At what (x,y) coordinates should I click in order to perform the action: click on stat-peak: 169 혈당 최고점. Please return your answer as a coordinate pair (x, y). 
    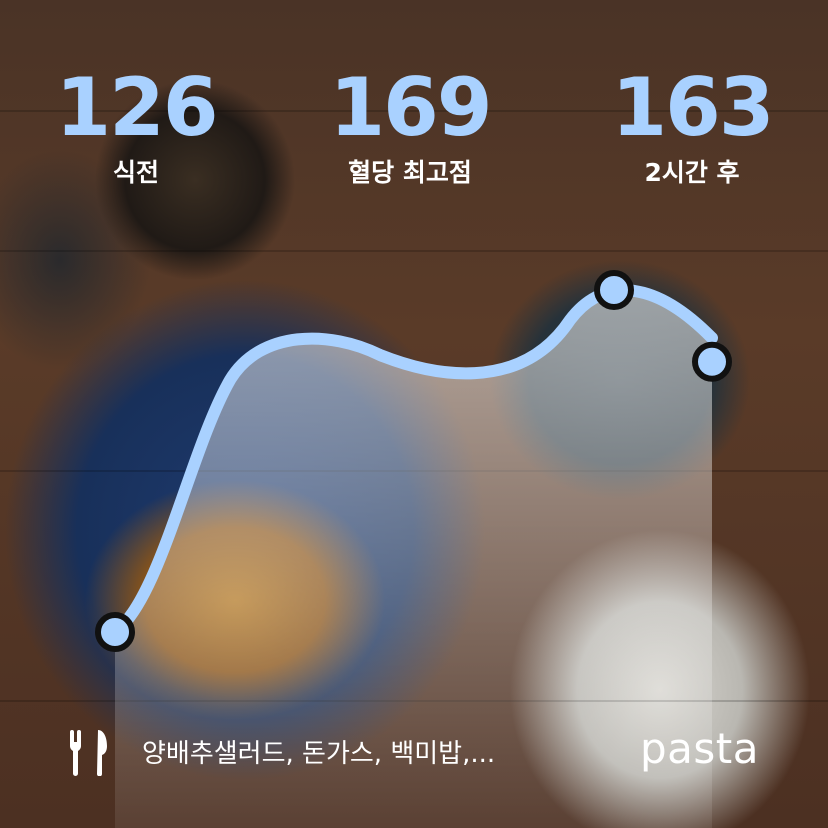
    Looking at the image, I should click on (410, 128).